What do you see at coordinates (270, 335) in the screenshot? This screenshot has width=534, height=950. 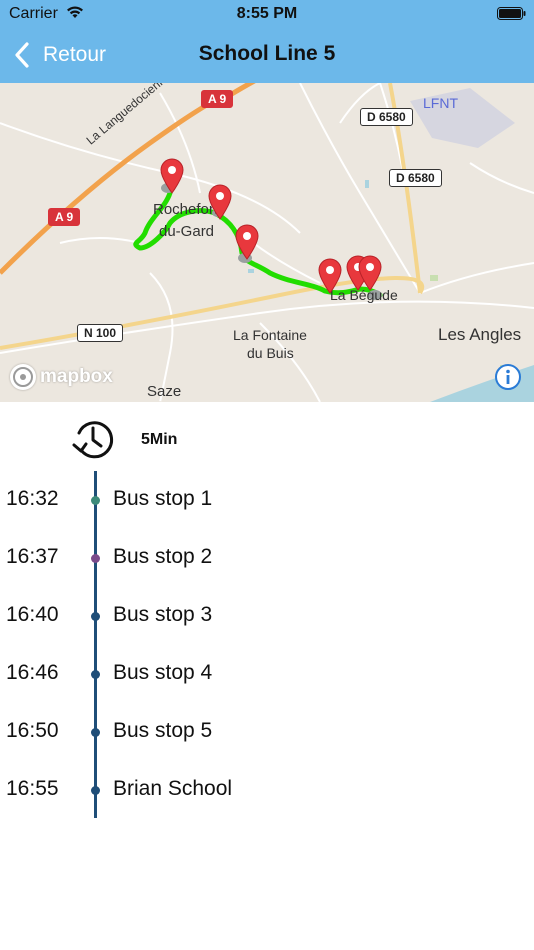 I see `map-label-fontaine-1: La Fontaine` at bounding box center [270, 335].